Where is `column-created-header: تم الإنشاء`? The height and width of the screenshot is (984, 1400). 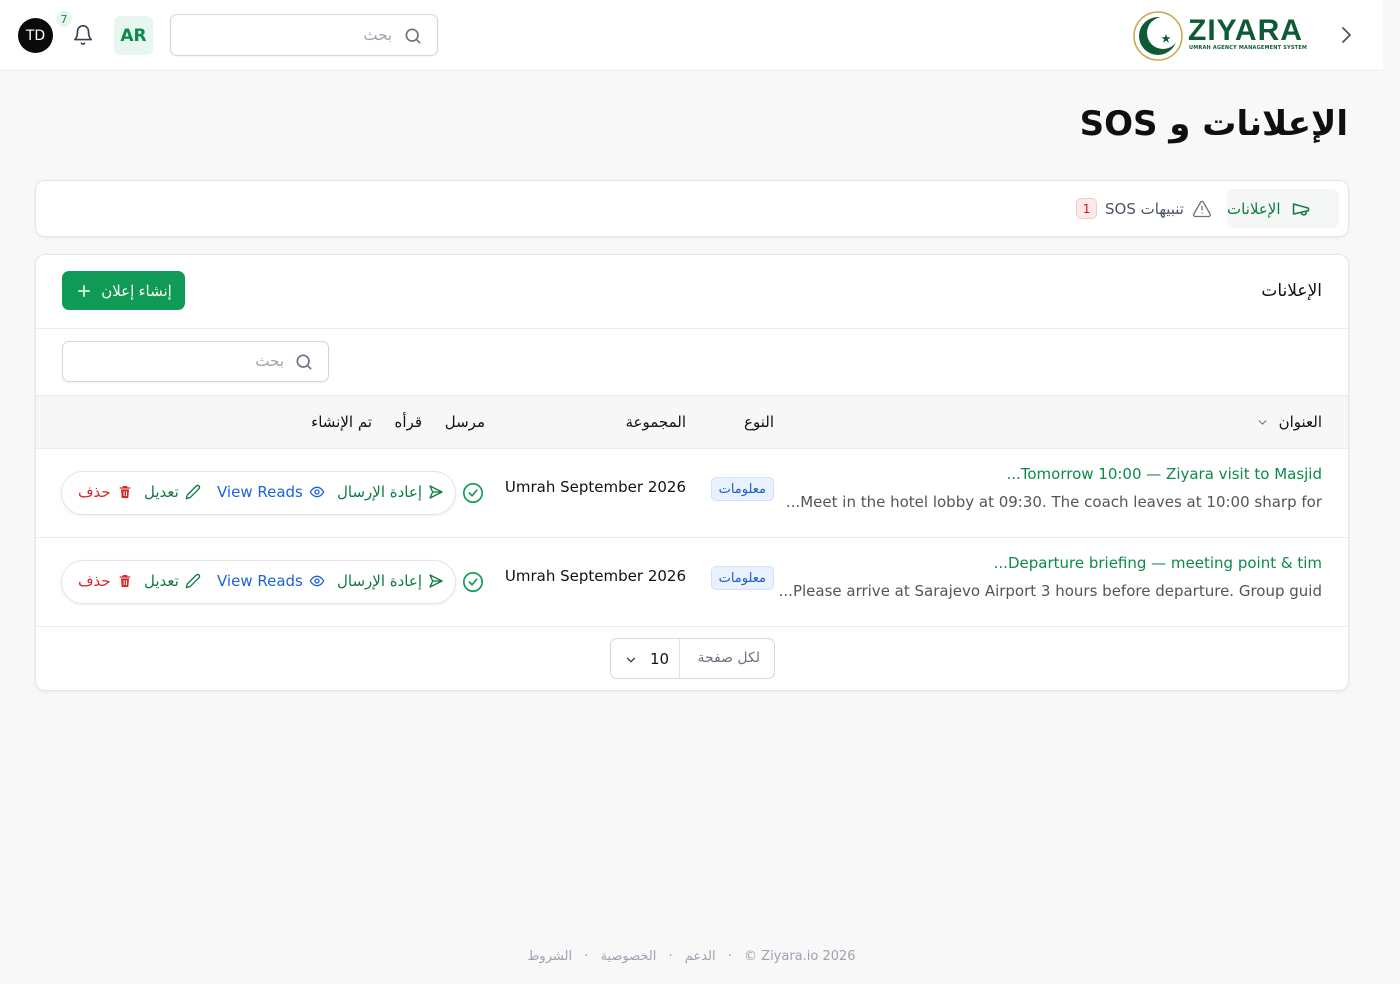
column-created-header: تم الإنشاء is located at coordinates (341, 422).